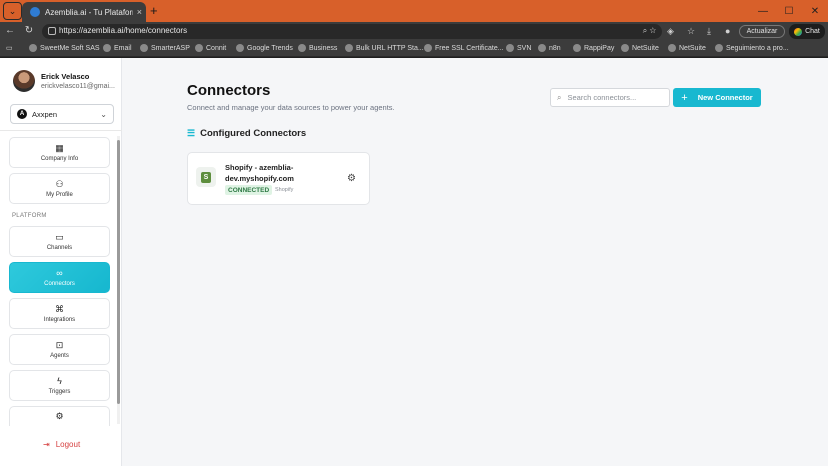 The height and width of the screenshot is (466, 828). I want to click on sidebar-item-connectors: ∞ Connectors, so click(59, 277).